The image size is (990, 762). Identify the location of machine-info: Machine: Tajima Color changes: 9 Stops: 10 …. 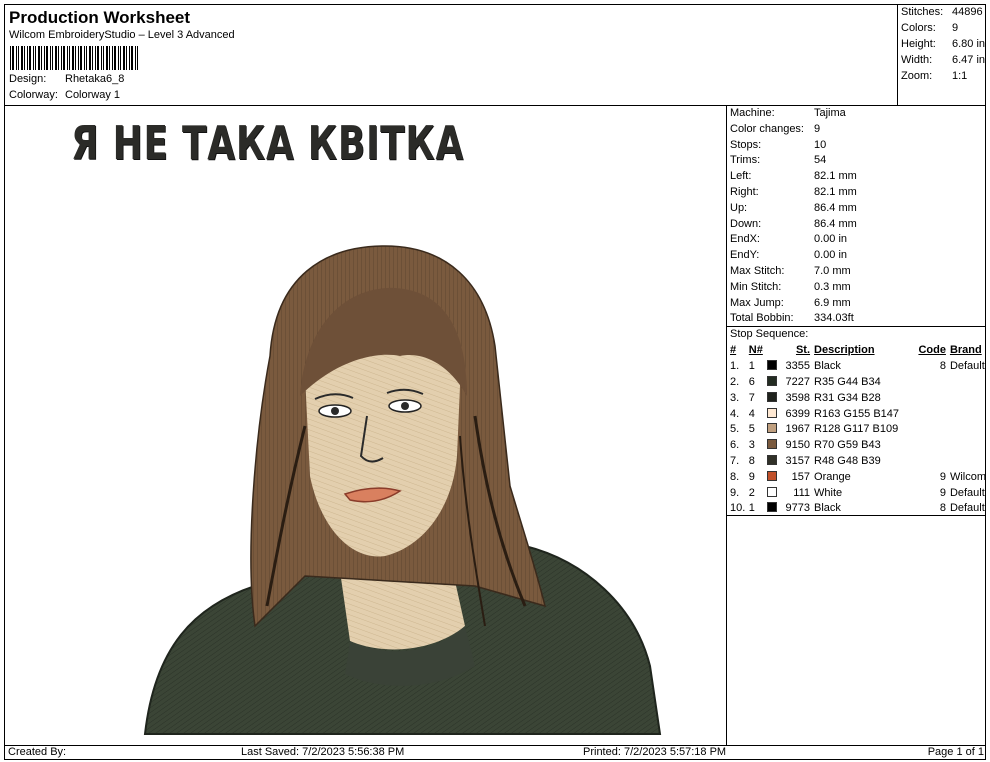
(856, 216).